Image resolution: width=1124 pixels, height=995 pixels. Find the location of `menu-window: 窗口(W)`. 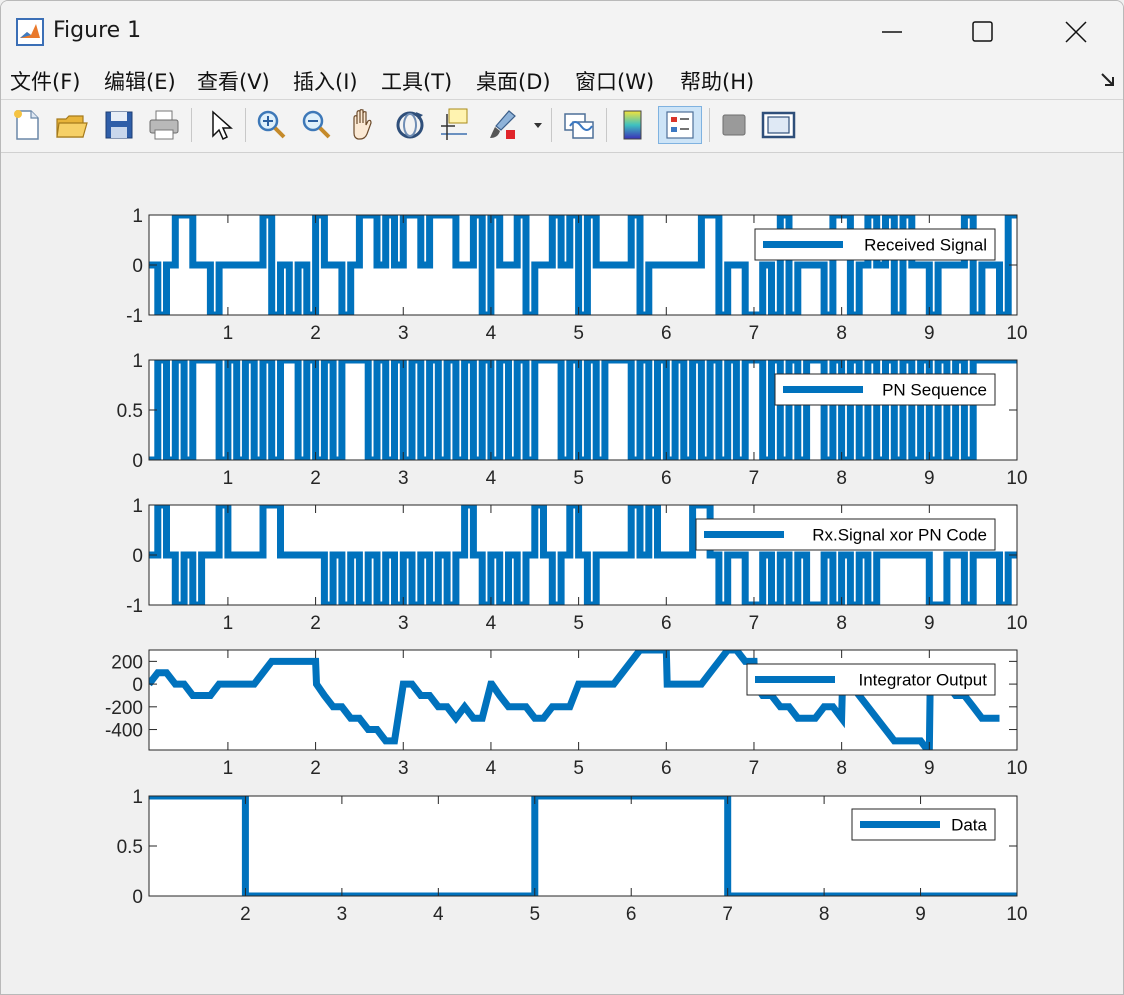

menu-window: 窗口(W) is located at coordinates (614, 81).